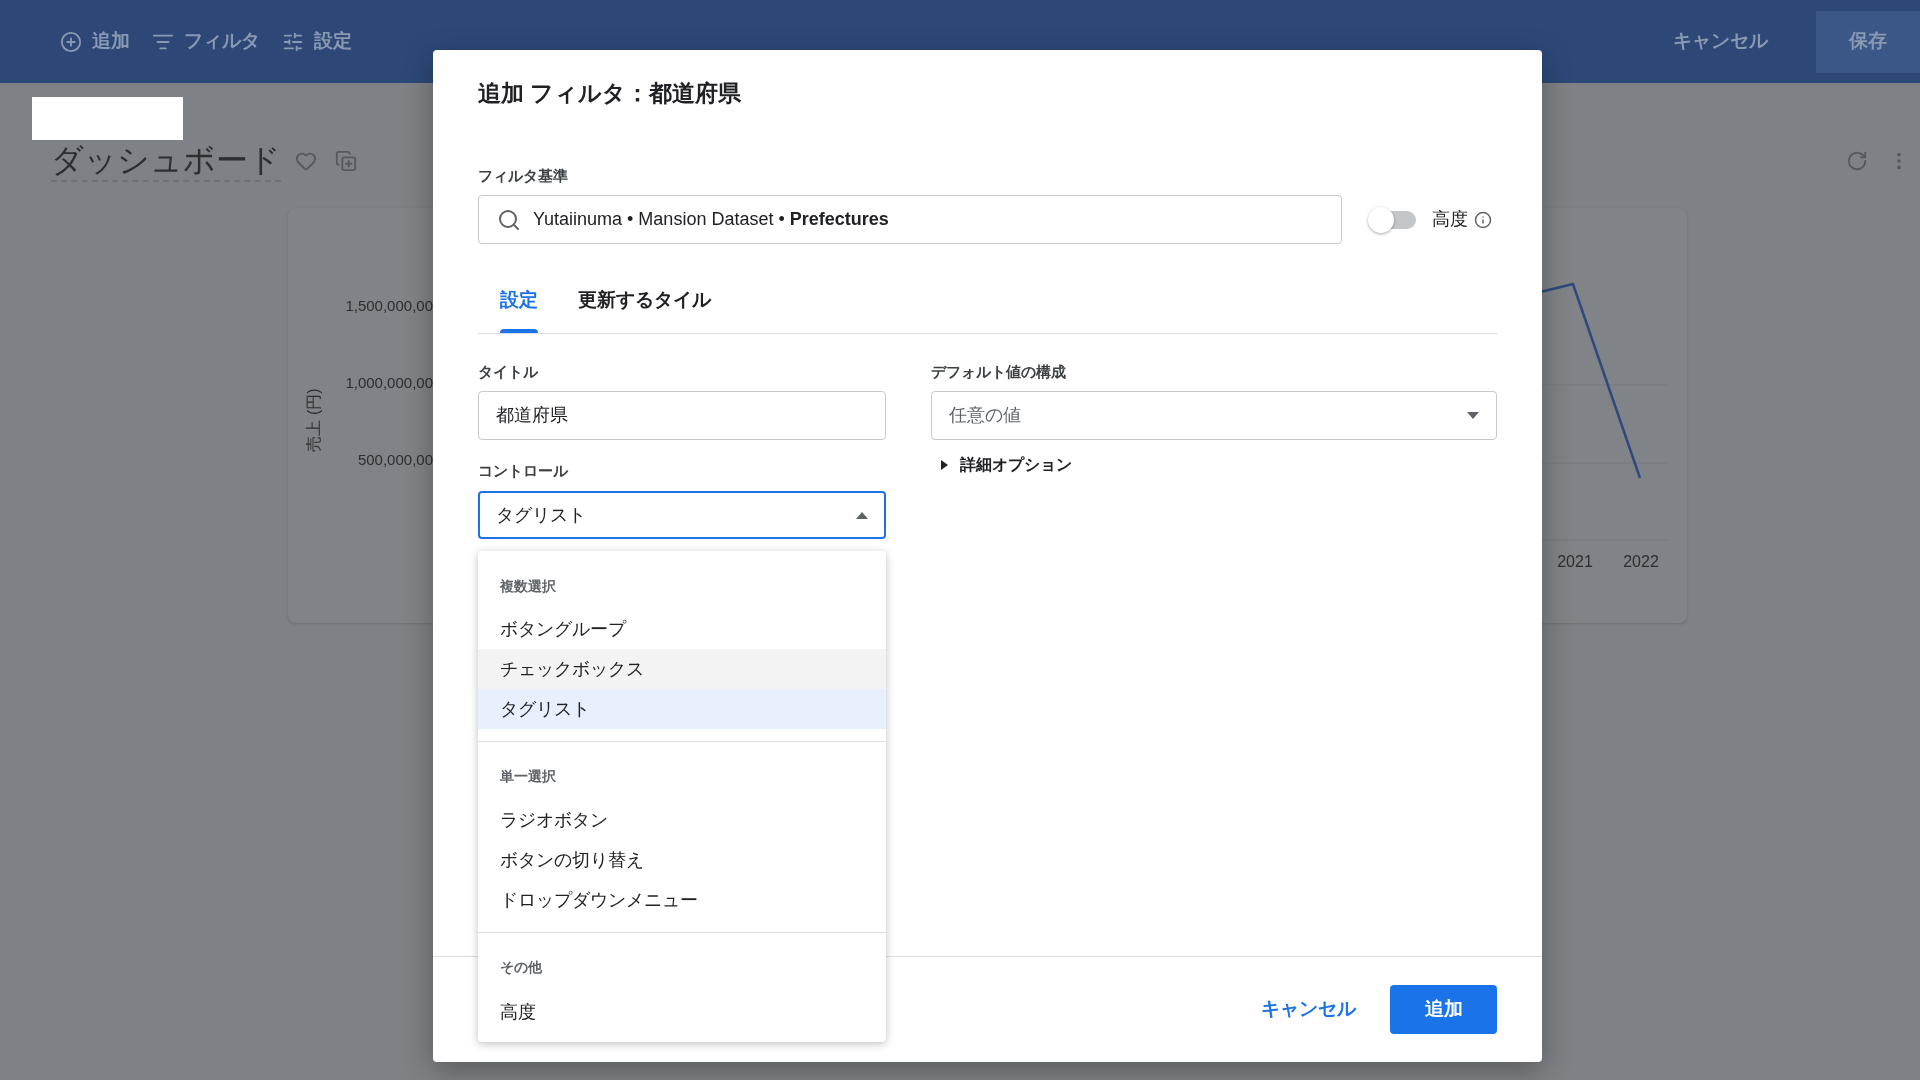 This screenshot has height=1080, width=1920. What do you see at coordinates (644, 294) in the screenshot?
I see `tab: 更新するタイル` at bounding box center [644, 294].